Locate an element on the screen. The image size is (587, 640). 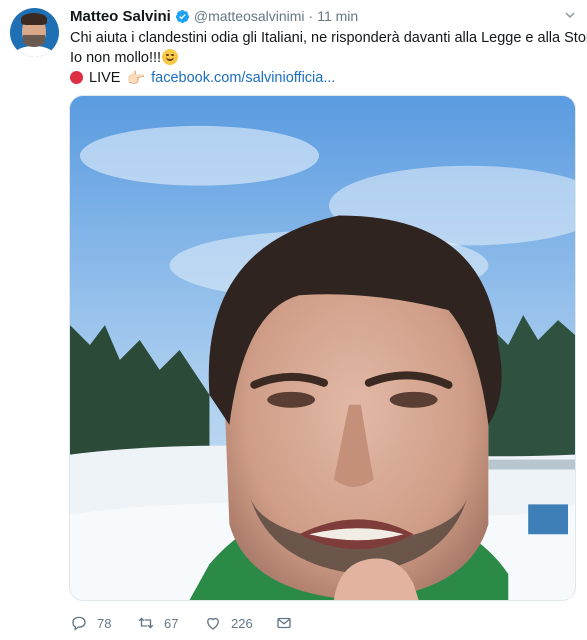
retweet-count: 67 is located at coordinates (171, 623).